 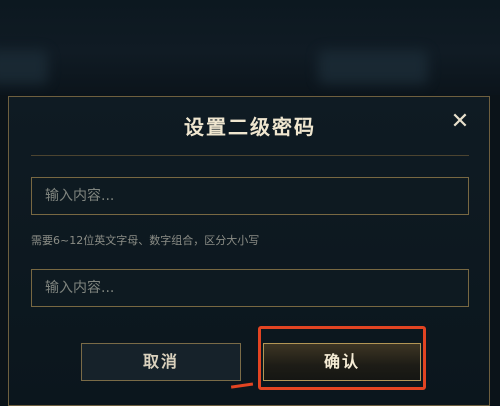 I want to click on cancel-button: 取消, so click(x=161, y=362).